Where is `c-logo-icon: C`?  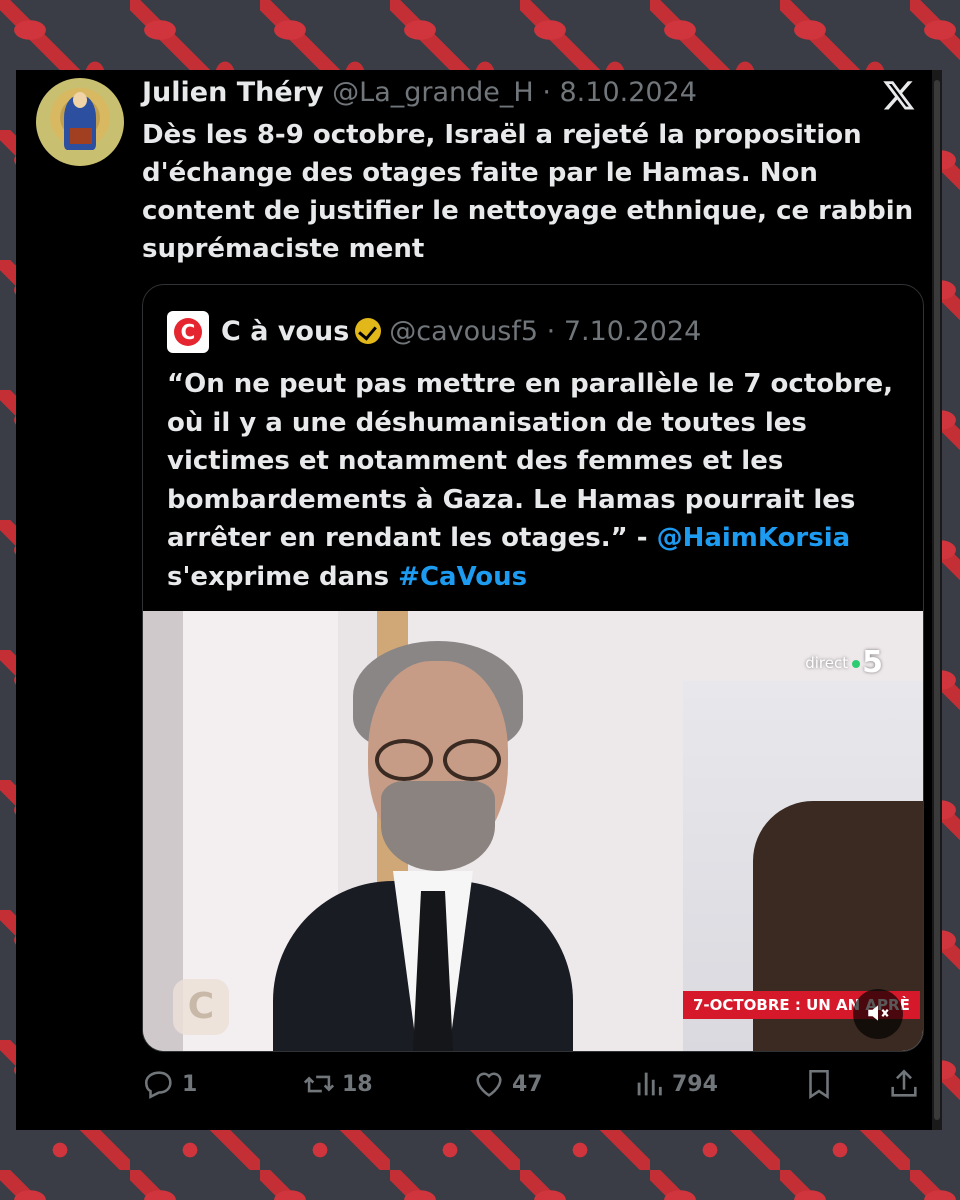 c-logo-icon: C is located at coordinates (188, 332).